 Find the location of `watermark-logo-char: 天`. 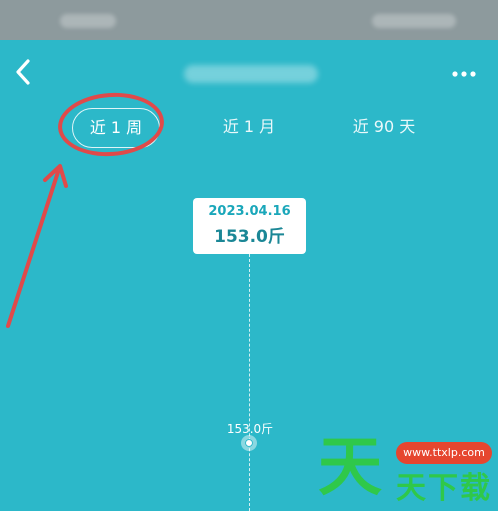

watermark-logo-char: 天 is located at coordinates (350, 468).